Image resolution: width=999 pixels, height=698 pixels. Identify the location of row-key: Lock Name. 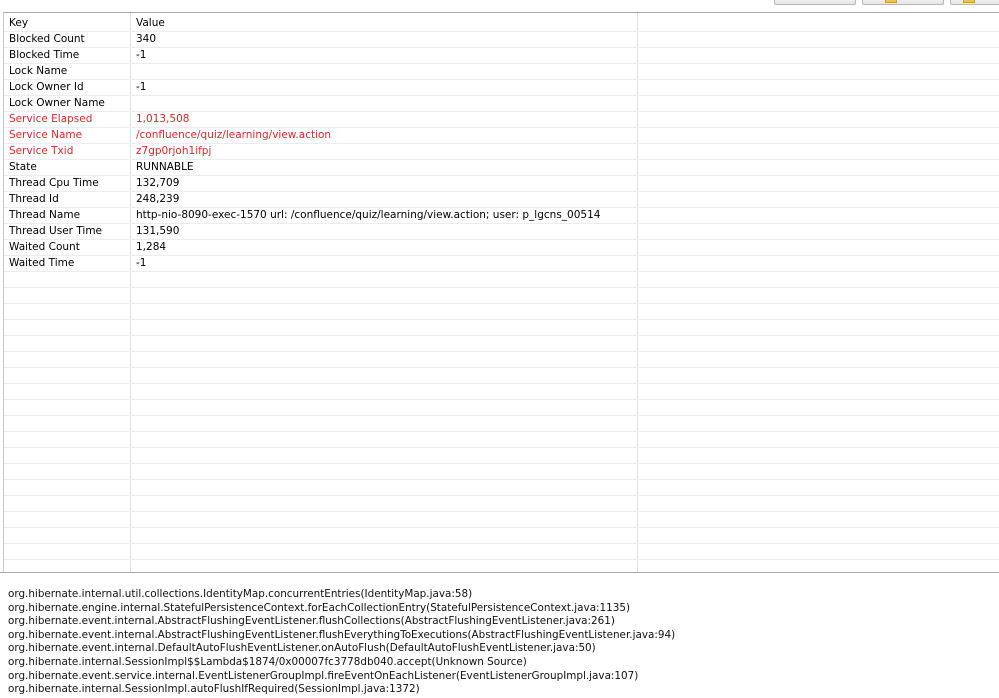
(38, 71).